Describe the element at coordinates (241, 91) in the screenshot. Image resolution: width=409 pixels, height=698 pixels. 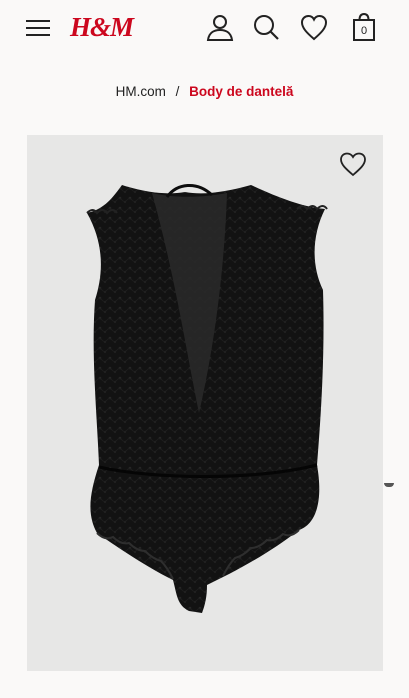
I see `breadcrumb-current-page: Body de dantelă` at that location.